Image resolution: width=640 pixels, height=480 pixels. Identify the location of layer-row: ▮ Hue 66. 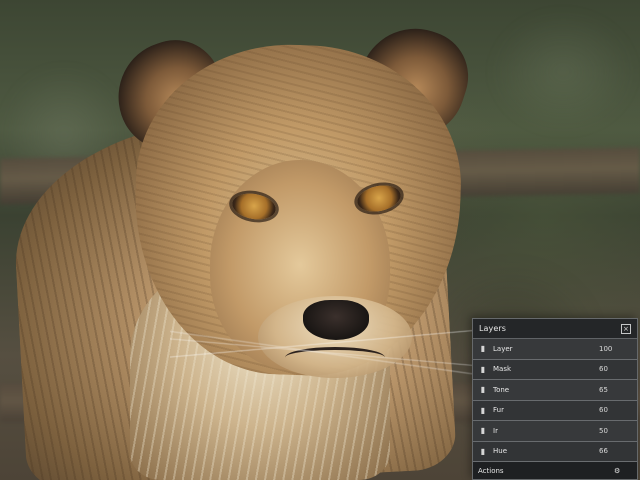
(555, 451).